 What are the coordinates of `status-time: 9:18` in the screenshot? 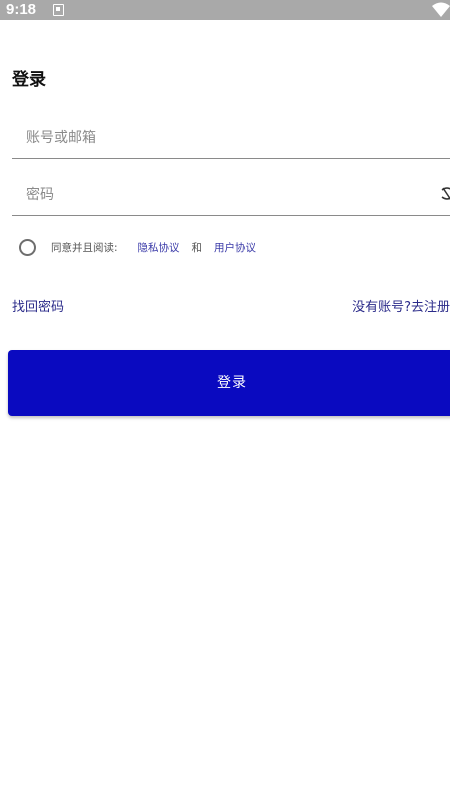 It's located at (21, 9).